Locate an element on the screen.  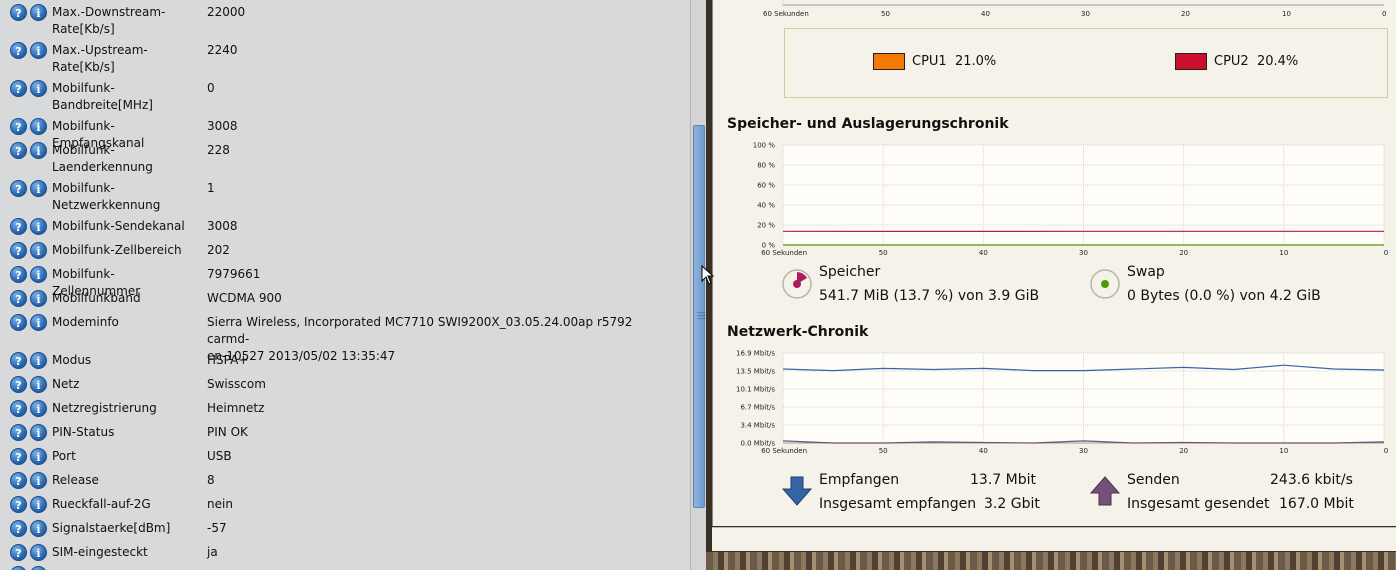
network-x-tick: 50 is located at coordinates (883, 451).